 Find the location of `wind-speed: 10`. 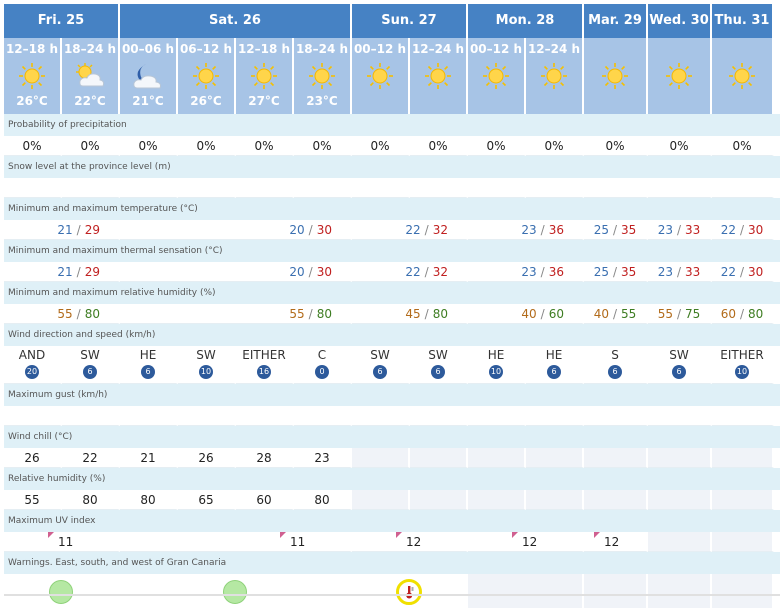

wind-speed: 10 is located at coordinates (742, 371).